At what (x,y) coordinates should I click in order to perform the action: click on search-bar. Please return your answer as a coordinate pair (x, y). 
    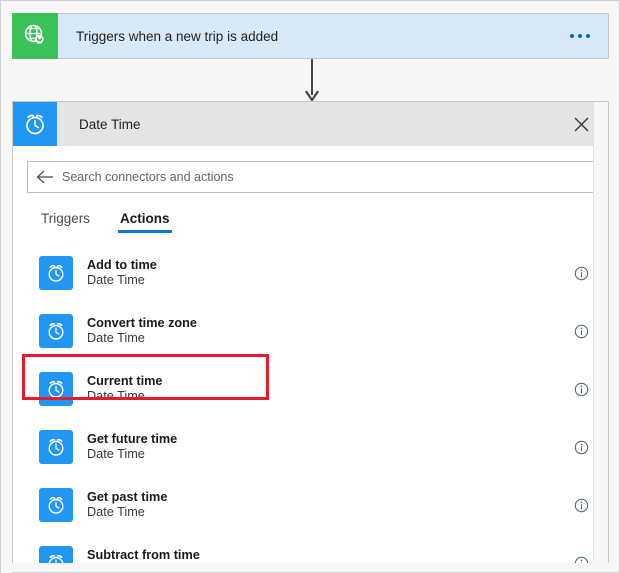
    Looking at the image, I should click on (310, 177).